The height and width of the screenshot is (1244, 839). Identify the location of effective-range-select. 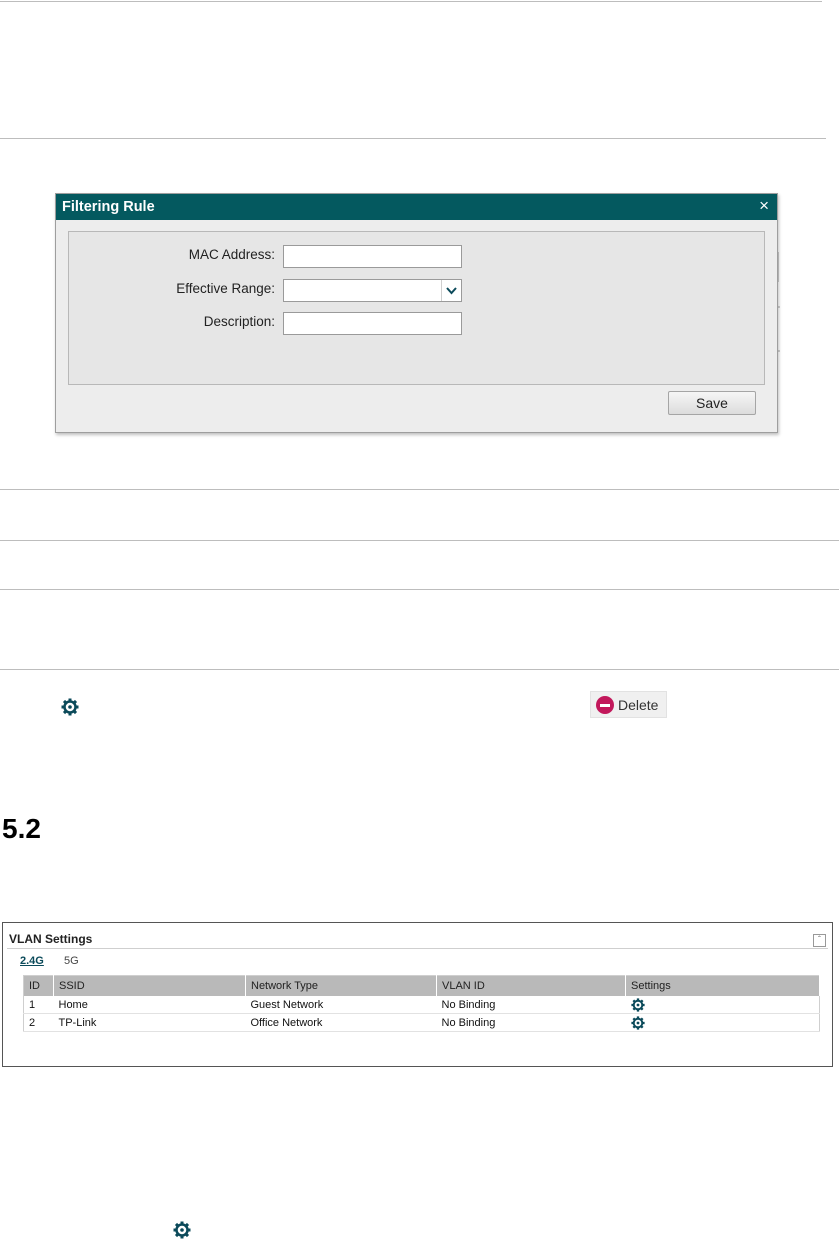
(372, 290).